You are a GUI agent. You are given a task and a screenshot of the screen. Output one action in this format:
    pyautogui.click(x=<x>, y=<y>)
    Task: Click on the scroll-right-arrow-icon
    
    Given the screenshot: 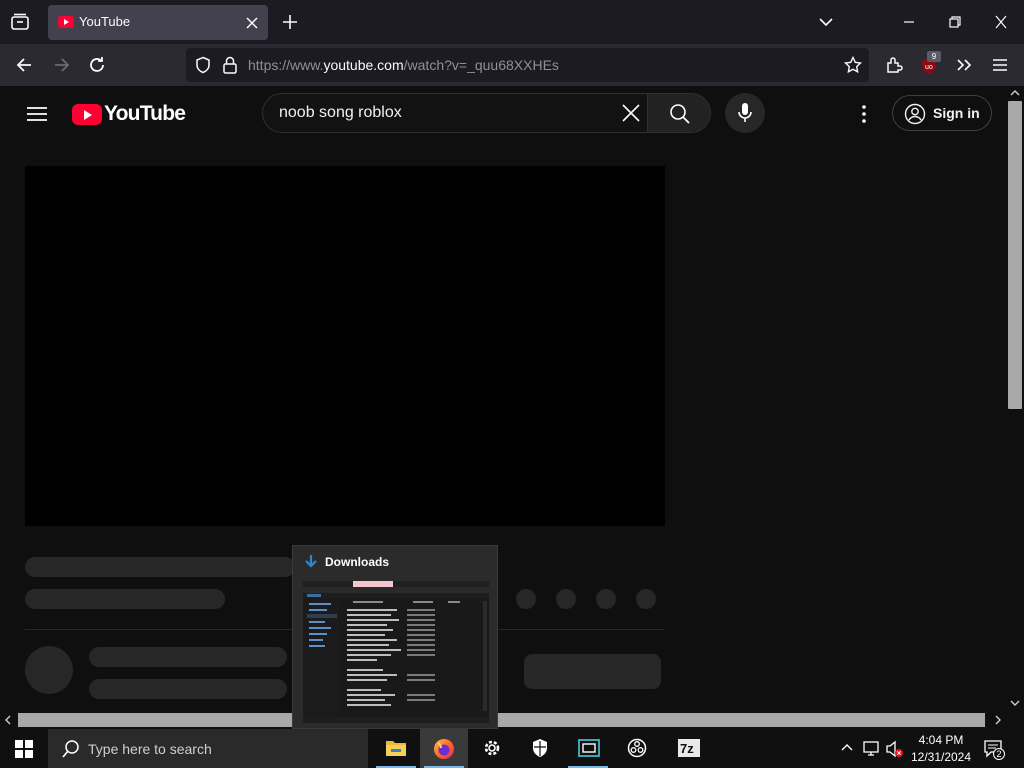 What is the action you would take?
    pyautogui.click(x=998, y=720)
    